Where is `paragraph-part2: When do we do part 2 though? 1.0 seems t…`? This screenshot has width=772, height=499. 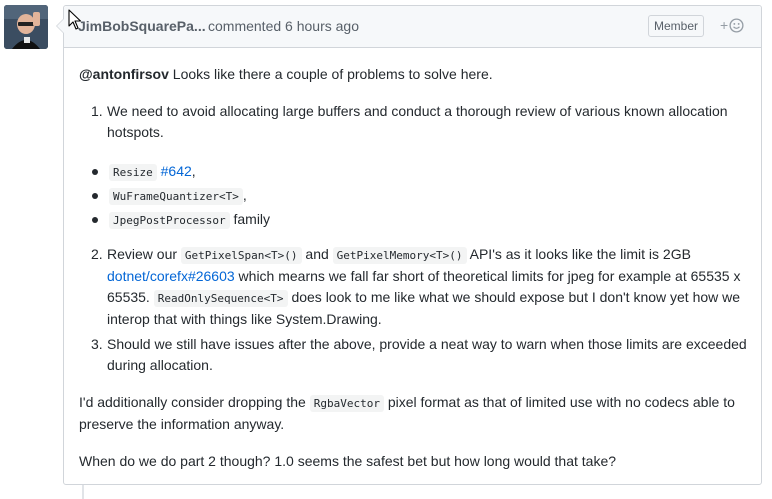
paragraph-part2: When do we do part 2 though? 1.0 seems t… is located at coordinates (348, 461).